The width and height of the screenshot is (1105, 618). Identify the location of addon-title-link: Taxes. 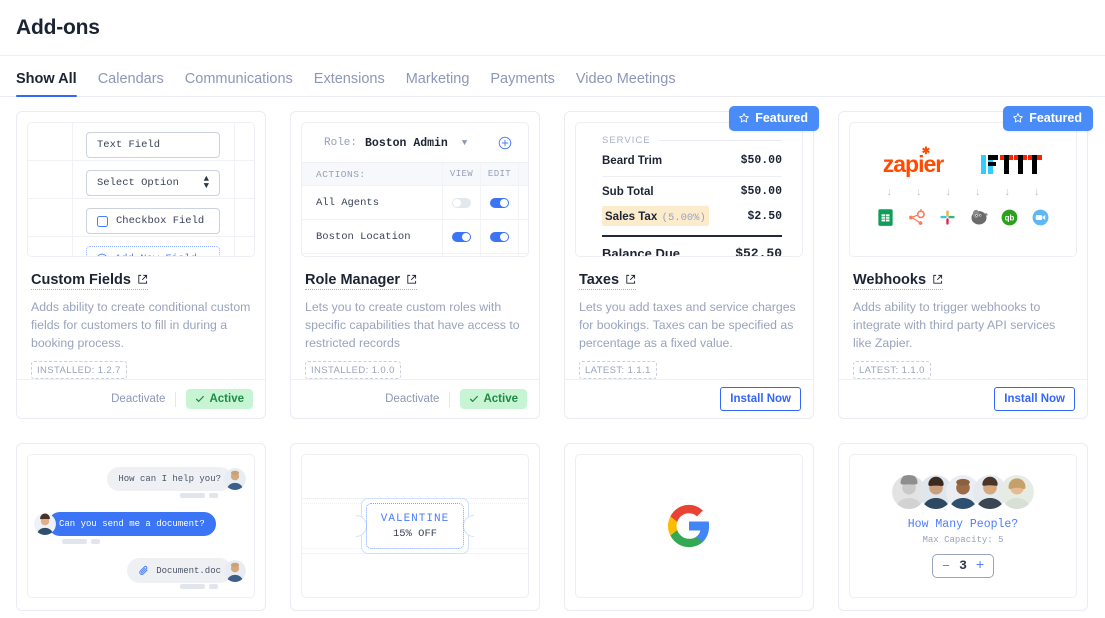
(608, 281).